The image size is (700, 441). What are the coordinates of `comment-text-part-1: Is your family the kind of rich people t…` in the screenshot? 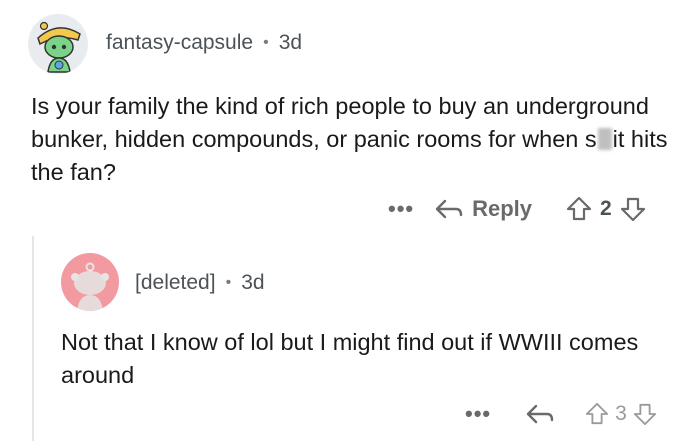 It's located at (340, 122).